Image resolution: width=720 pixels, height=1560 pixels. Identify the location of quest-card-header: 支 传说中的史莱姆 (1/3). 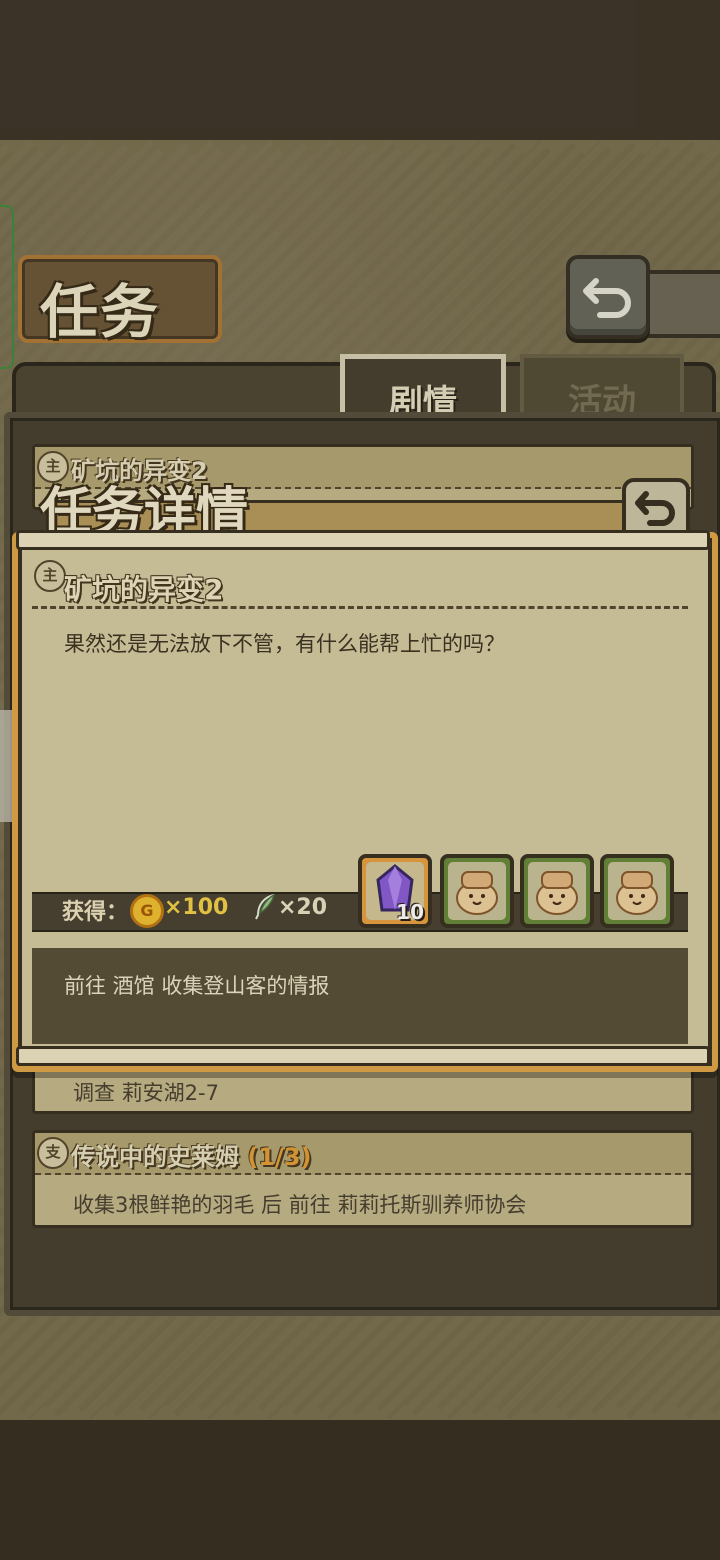
(363, 1154).